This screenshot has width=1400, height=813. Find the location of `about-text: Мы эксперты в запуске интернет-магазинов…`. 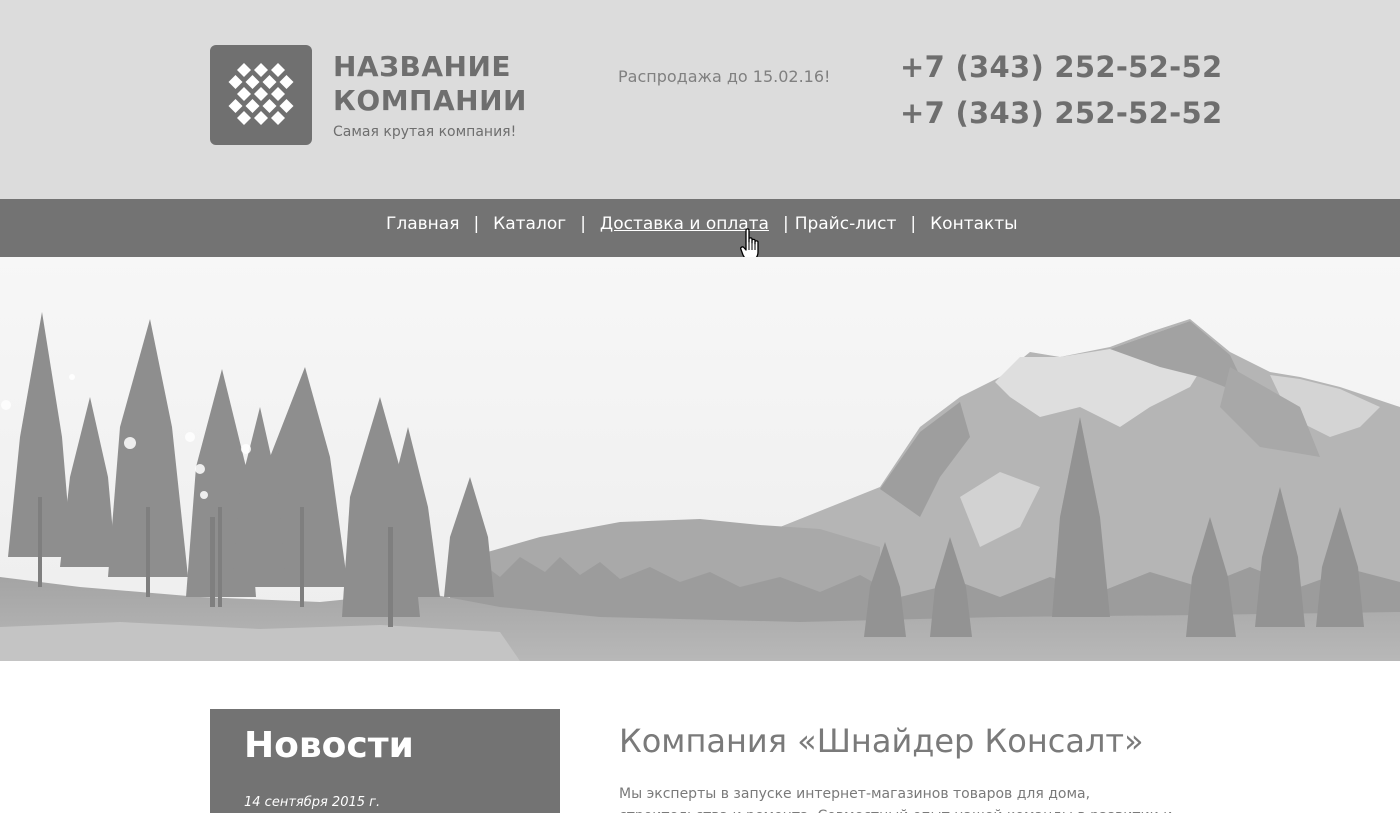

about-text: Мы эксперты в запуске интернет-магазинов… is located at coordinates (895, 799).